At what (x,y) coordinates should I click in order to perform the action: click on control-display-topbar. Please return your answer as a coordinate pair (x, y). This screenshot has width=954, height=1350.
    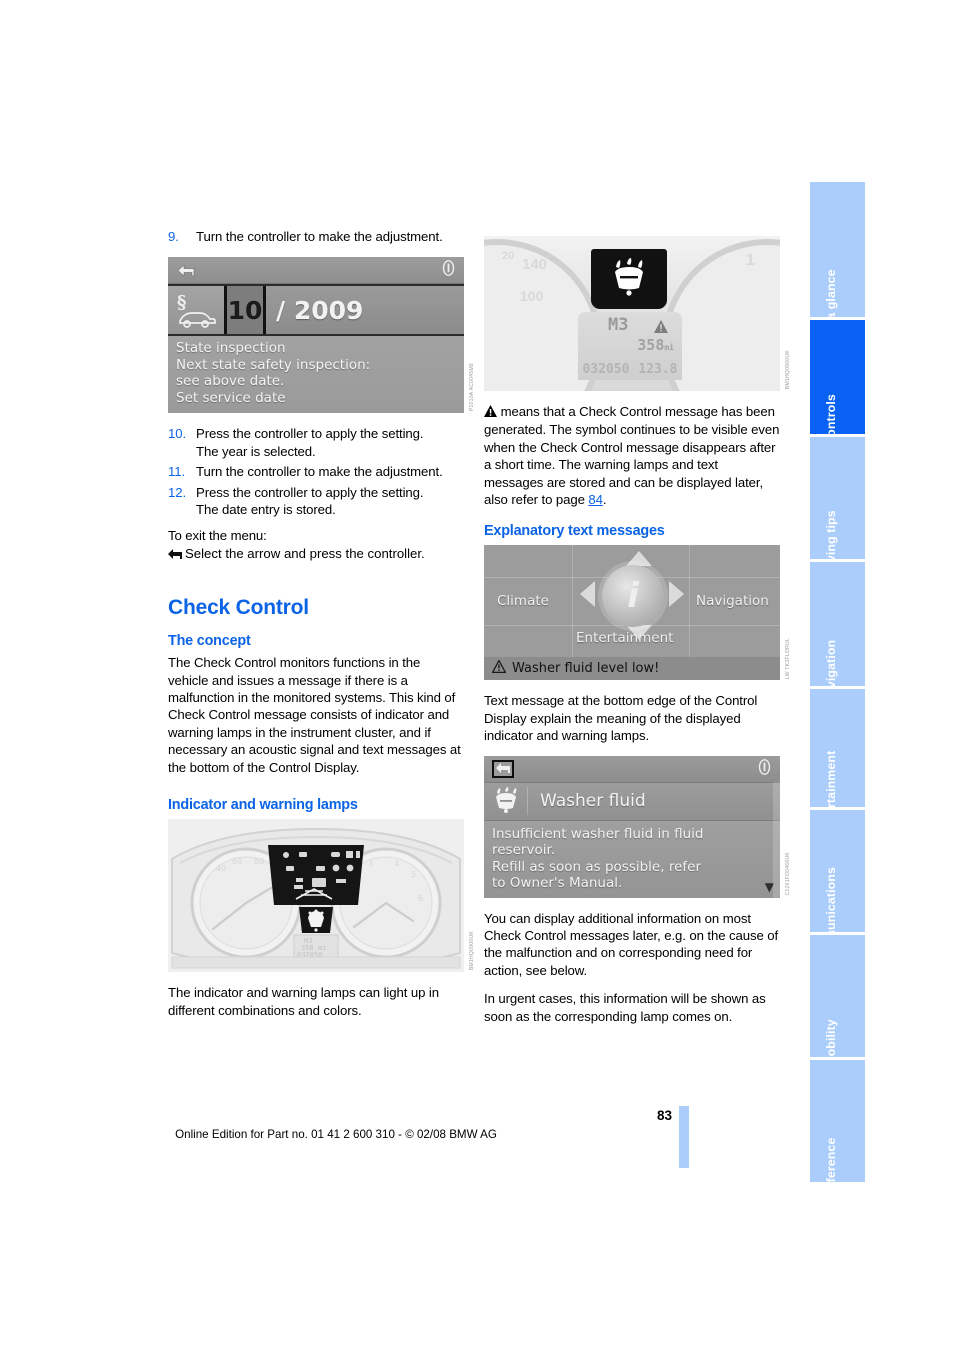
    Looking at the image, I should click on (632, 768).